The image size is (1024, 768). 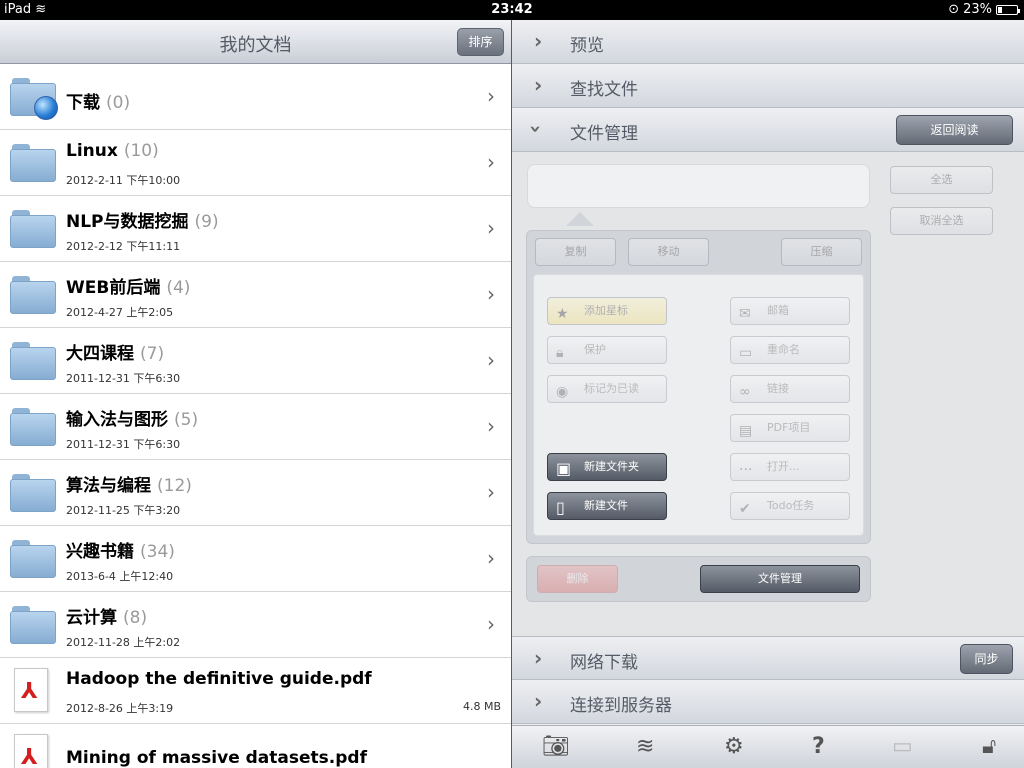 I want to click on mail-button: ✉ 邮箱, so click(x=790, y=311).